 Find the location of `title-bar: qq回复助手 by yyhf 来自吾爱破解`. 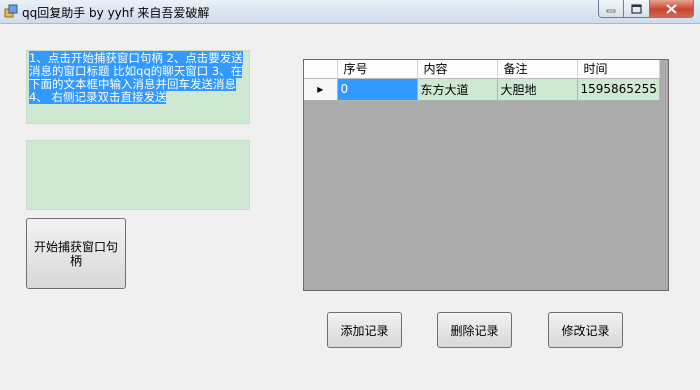

title-bar: qq回复助手 by yyhf 来自吾爱破解 is located at coordinates (350, 12).